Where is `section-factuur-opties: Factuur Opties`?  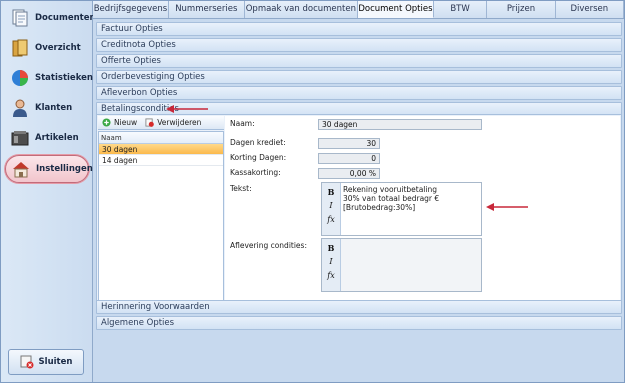
section-factuur-opties: Factuur Opties is located at coordinates (359, 29).